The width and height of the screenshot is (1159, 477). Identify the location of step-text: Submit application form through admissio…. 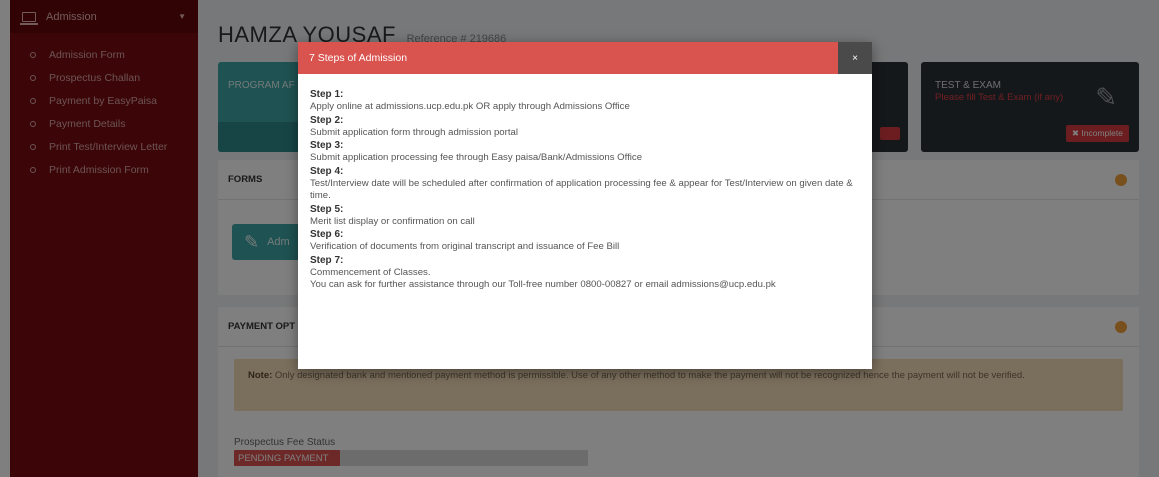
(414, 132).